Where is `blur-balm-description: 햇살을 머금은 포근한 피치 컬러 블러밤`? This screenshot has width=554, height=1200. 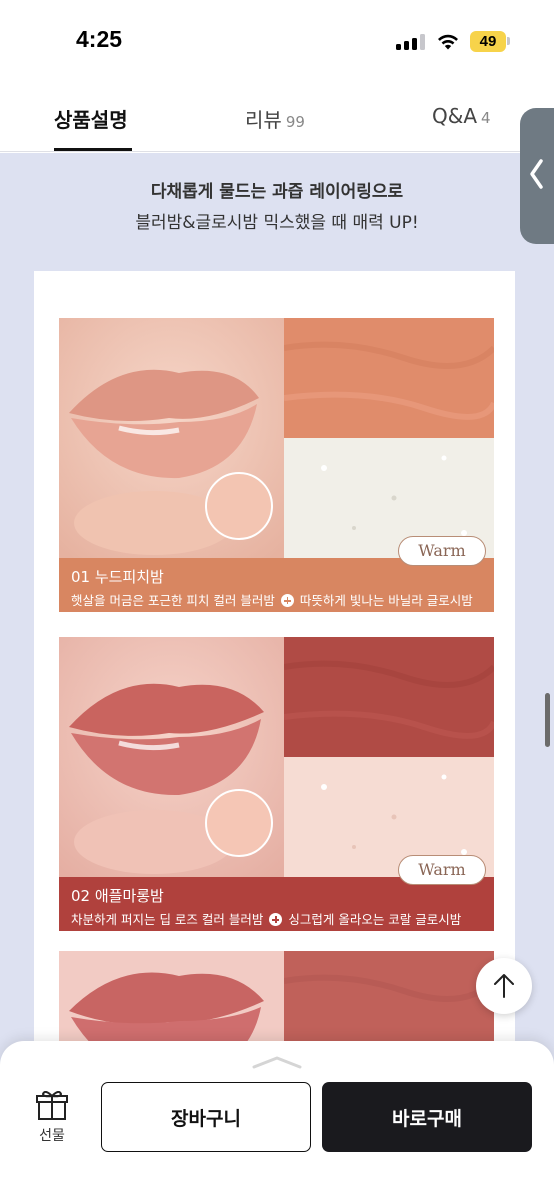 blur-balm-description: 햇살을 머금은 포근한 피치 컬러 블러밤 is located at coordinates (173, 600).